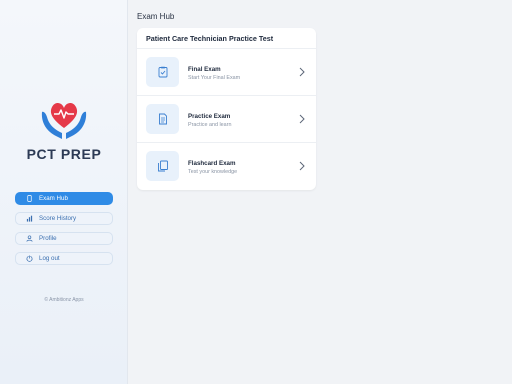 The height and width of the screenshot is (384, 512). Describe the element at coordinates (162, 166) in the screenshot. I see `cards-icon` at that location.